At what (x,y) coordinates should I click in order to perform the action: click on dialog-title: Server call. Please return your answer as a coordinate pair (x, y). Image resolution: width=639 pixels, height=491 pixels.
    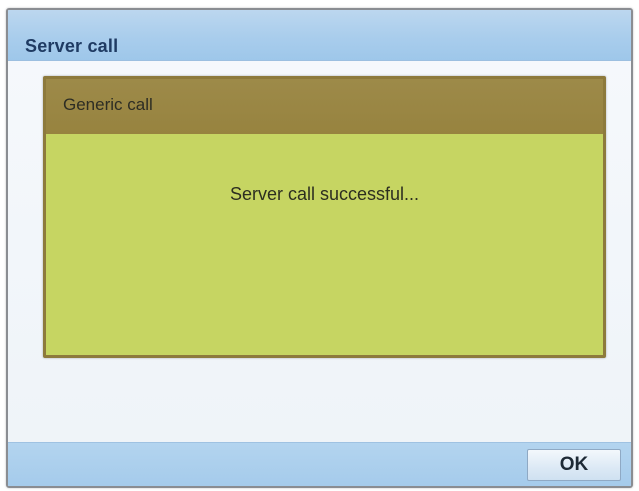
    Looking at the image, I should click on (72, 46).